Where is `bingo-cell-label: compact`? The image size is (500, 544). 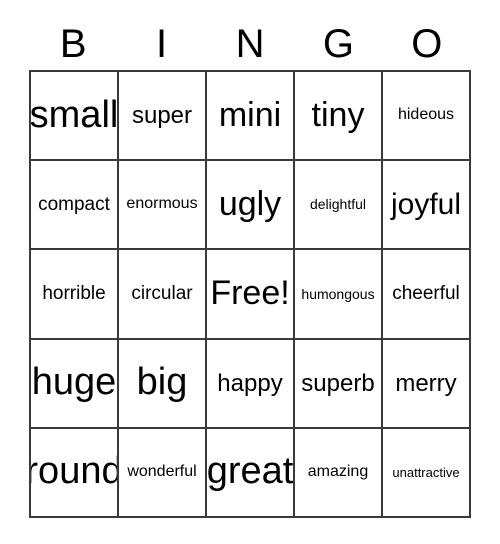
bingo-cell-label: compact is located at coordinates (74, 204).